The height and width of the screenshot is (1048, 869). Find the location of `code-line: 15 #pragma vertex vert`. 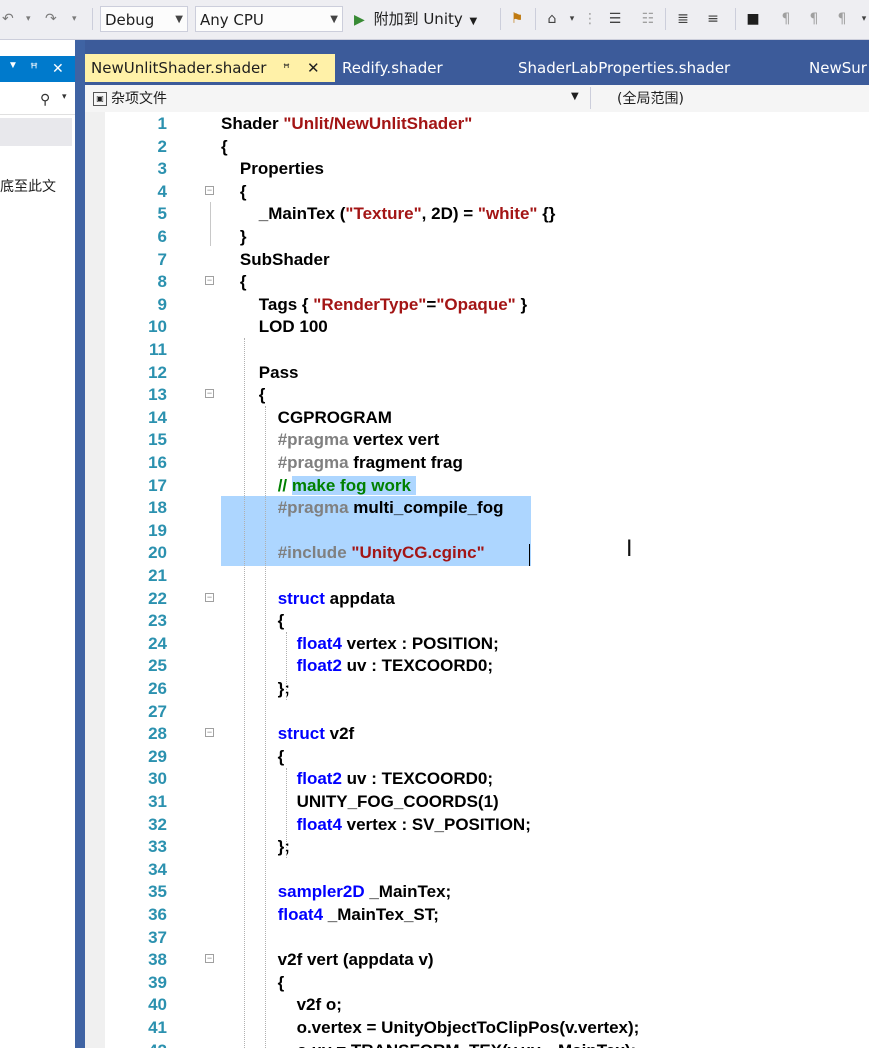

code-line: 15 #pragma vertex vert is located at coordinates (477, 440).